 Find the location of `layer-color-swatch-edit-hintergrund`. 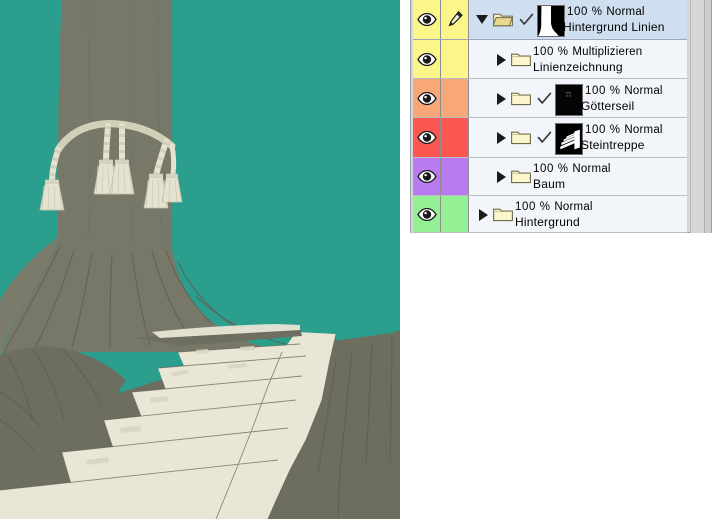

layer-color-swatch-edit-hintergrund is located at coordinates (455, 214).